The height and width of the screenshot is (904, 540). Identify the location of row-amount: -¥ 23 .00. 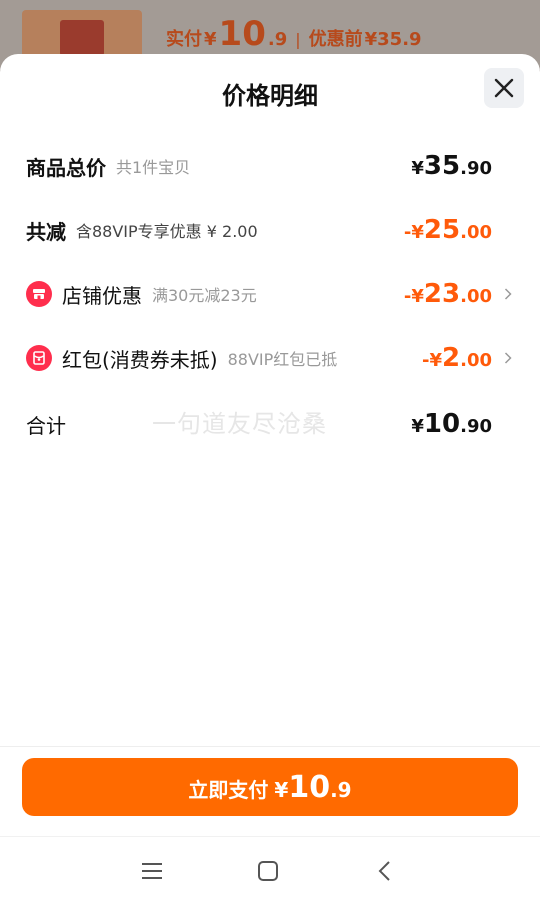
(448, 294).